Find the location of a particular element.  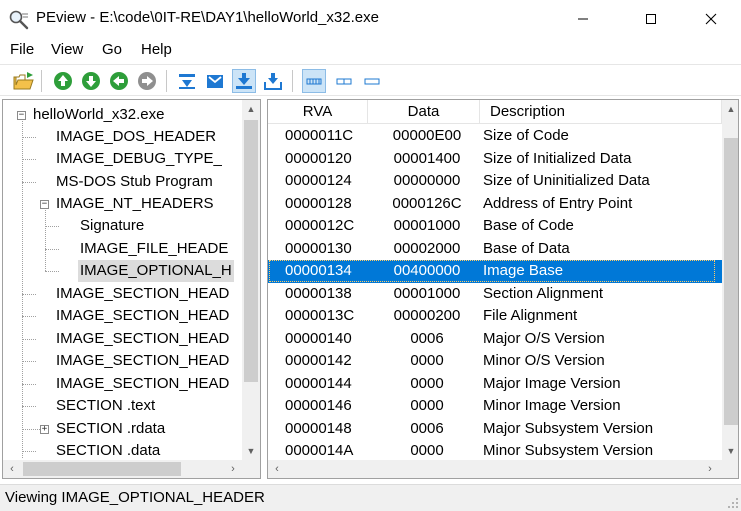

expand-button is located at coordinates (215, 81).